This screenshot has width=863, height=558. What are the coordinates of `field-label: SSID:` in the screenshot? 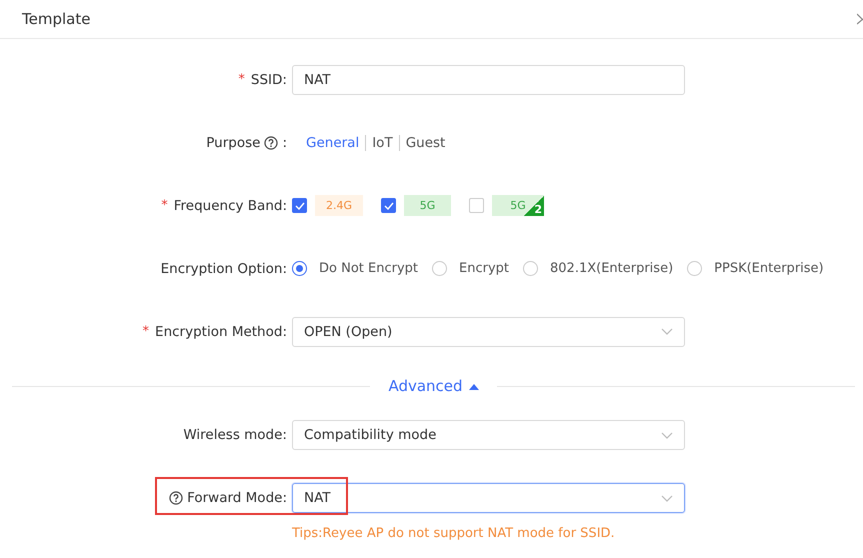 It's located at (268, 80).